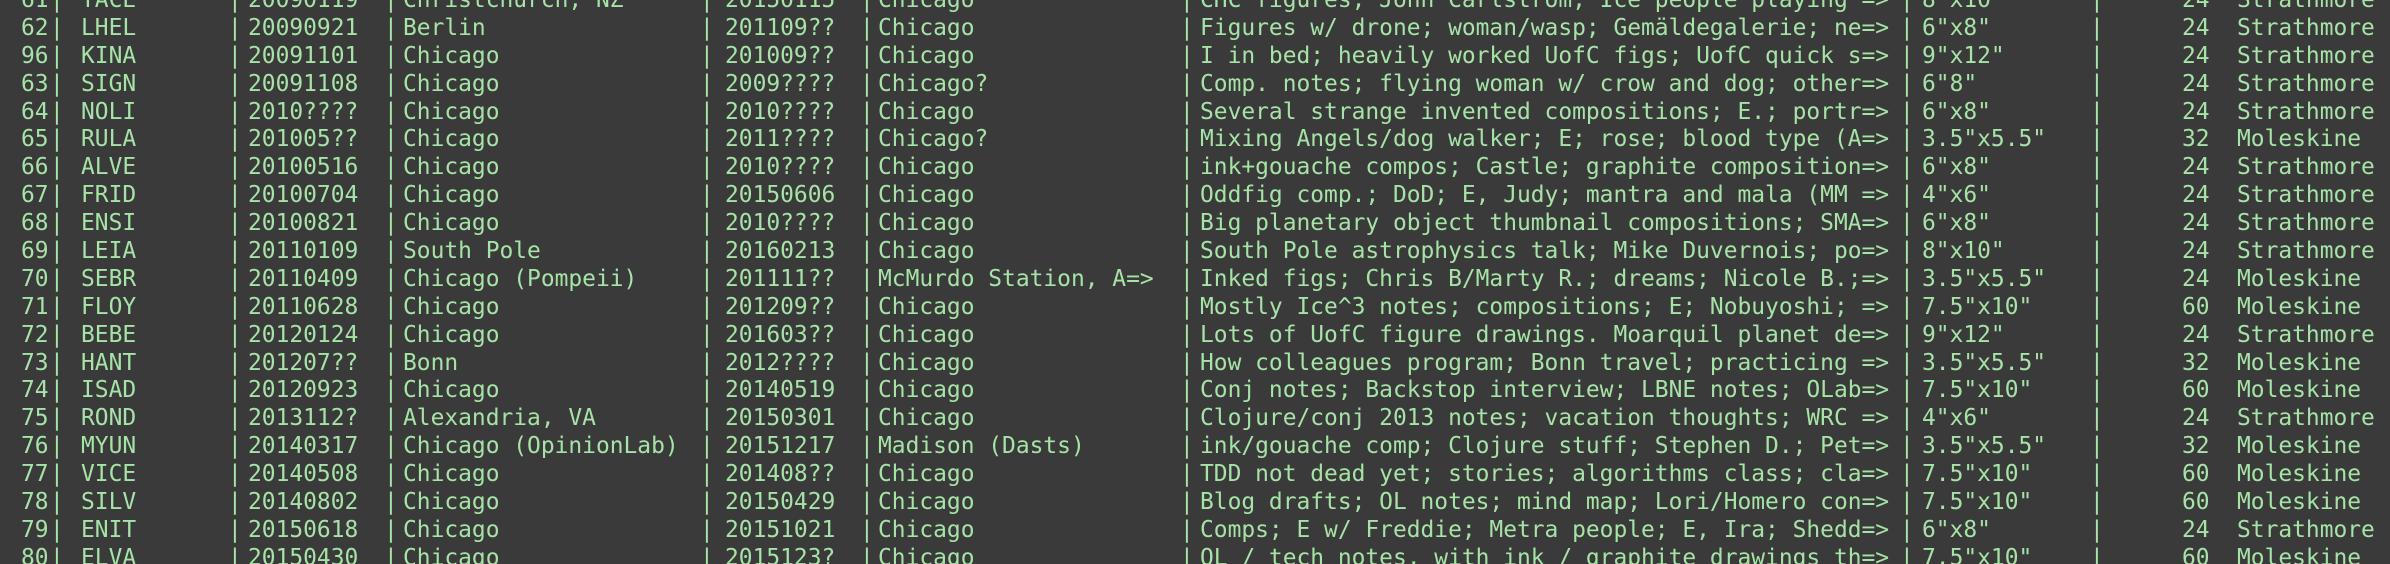  I want to click on start-location: Chicago (Pompeii), so click(520, 278).